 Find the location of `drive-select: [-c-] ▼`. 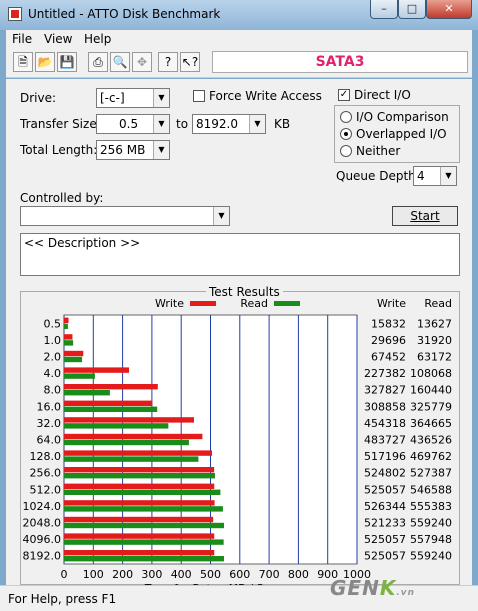

drive-select: [-c-] ▼ is located at coordinates (133, 98).